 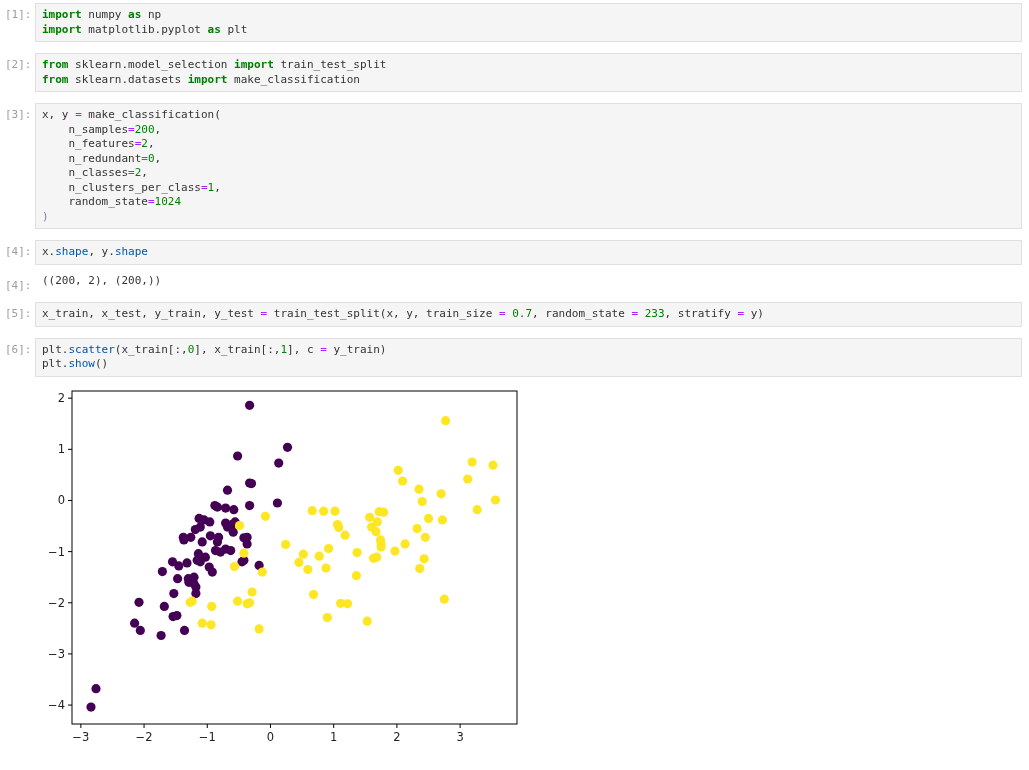 I want to click on code-line: x.shape, y.shape, so click(x=95, y=252).